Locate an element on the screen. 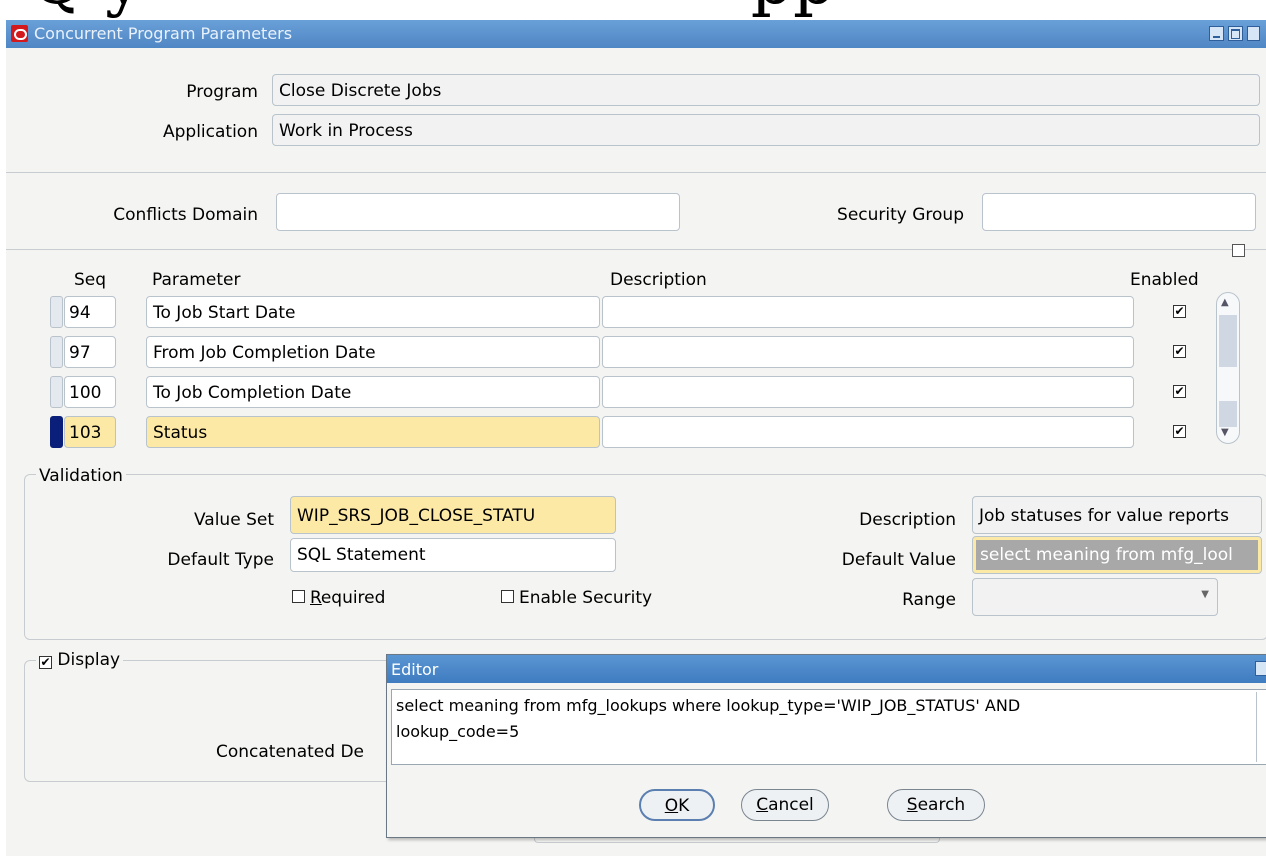 This screenshot has width=1266, height=856. enable-security-label: Enable Security is located at coordinates (586, 598).